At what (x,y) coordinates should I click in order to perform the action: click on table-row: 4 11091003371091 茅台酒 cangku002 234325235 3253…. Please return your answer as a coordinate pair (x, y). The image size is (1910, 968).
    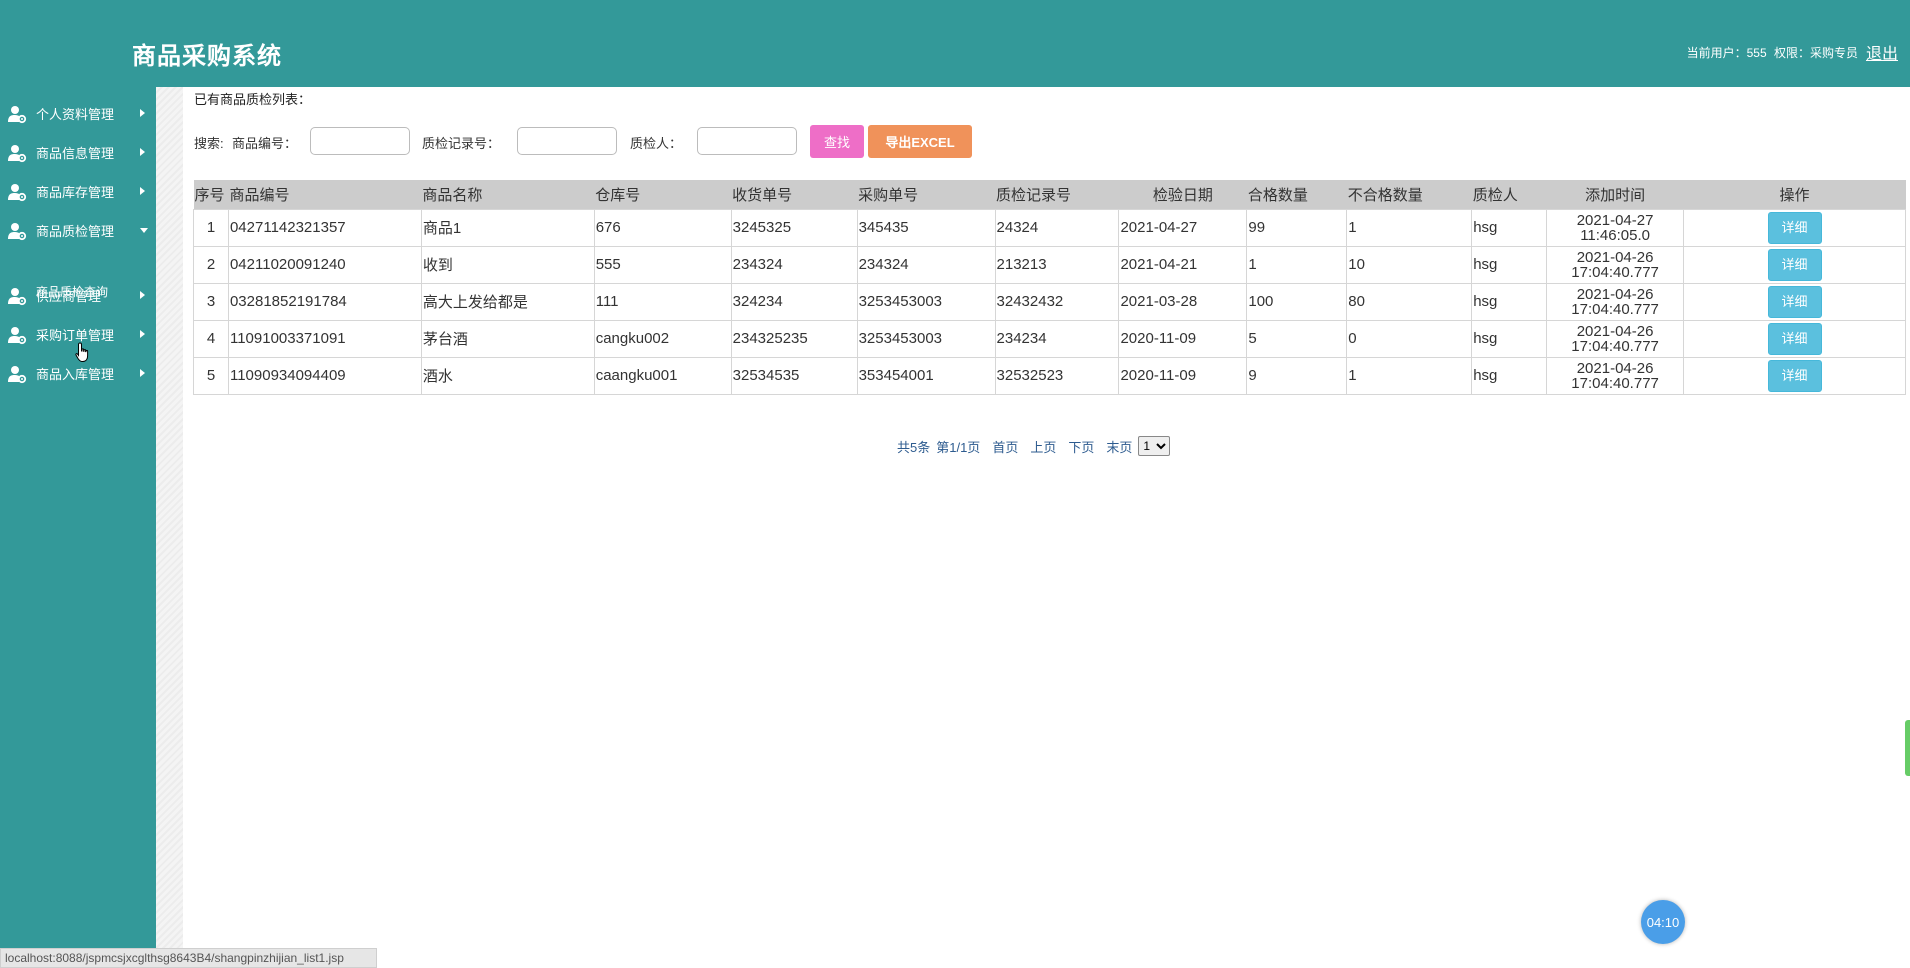
    Looking at the image, I should click on (1049, 338).